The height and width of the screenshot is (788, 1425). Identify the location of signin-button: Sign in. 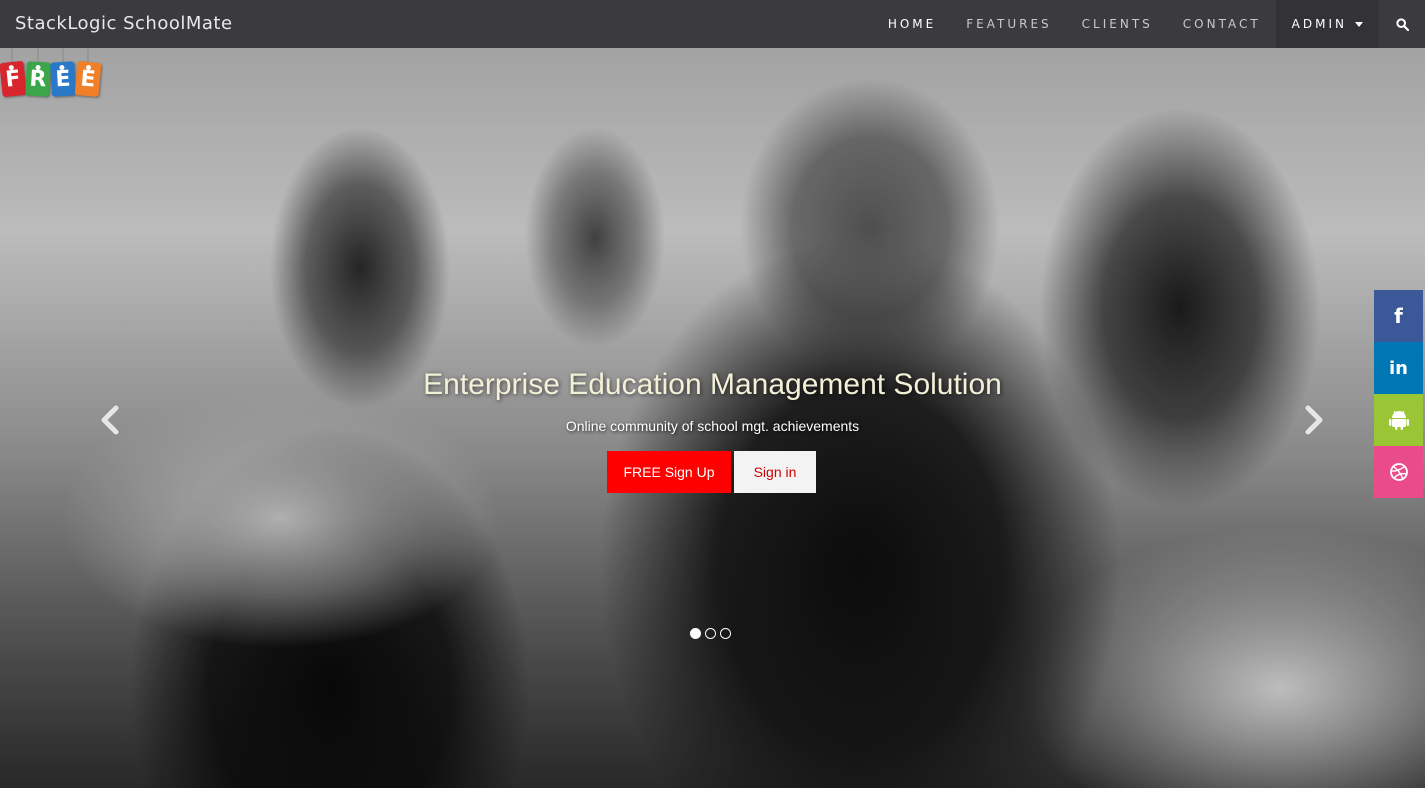
(775, 472).